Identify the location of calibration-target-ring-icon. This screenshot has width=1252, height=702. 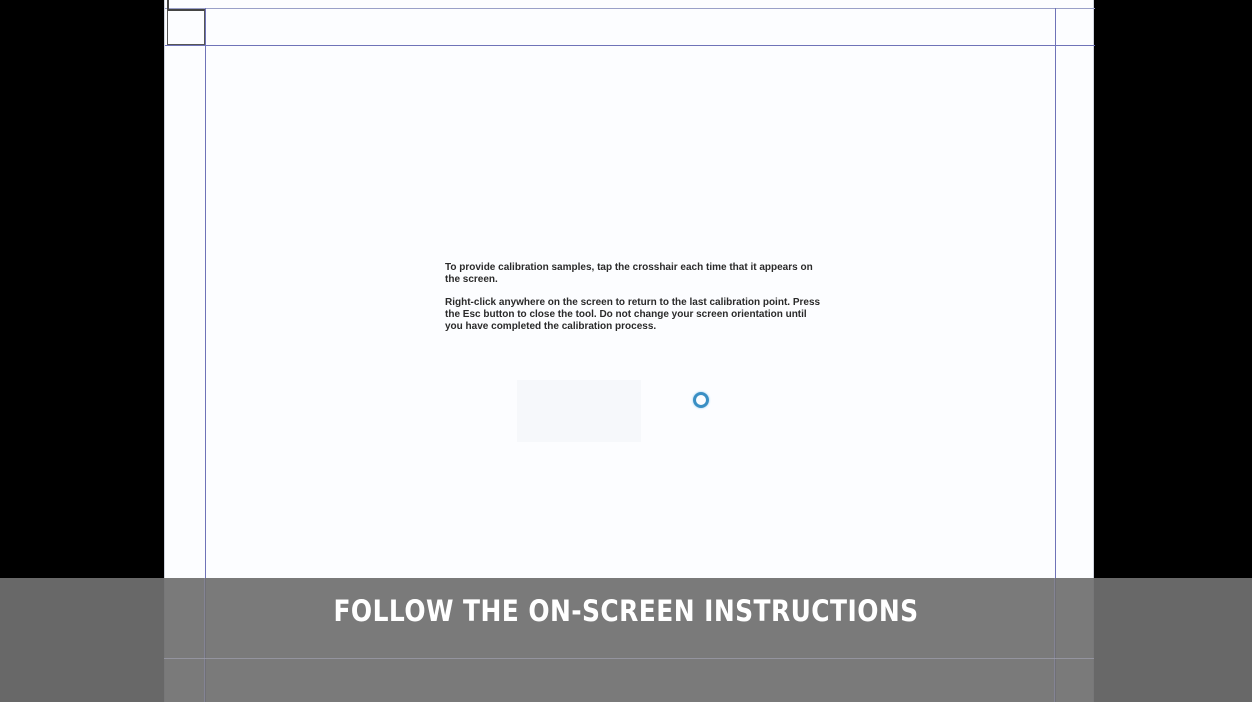
(701, 400).